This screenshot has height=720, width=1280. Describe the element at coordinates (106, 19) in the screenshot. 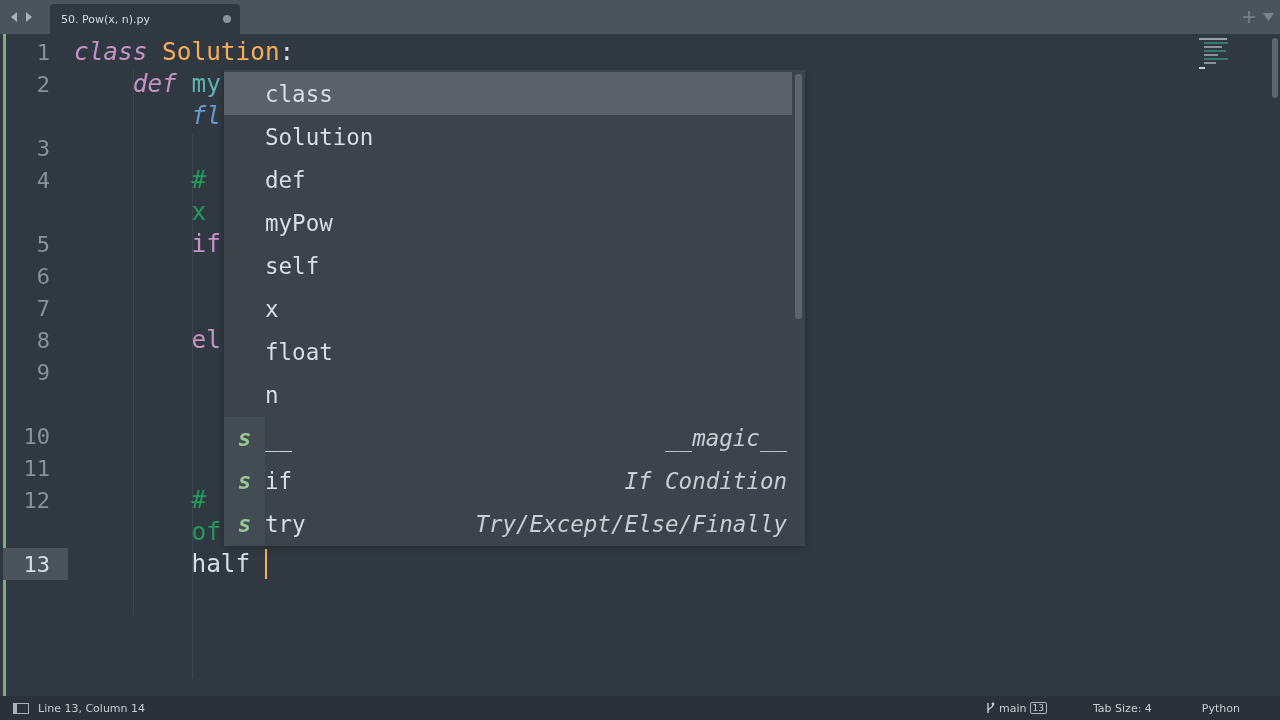

I see `tab-title: 50. Pow(x, n).py` at that location.